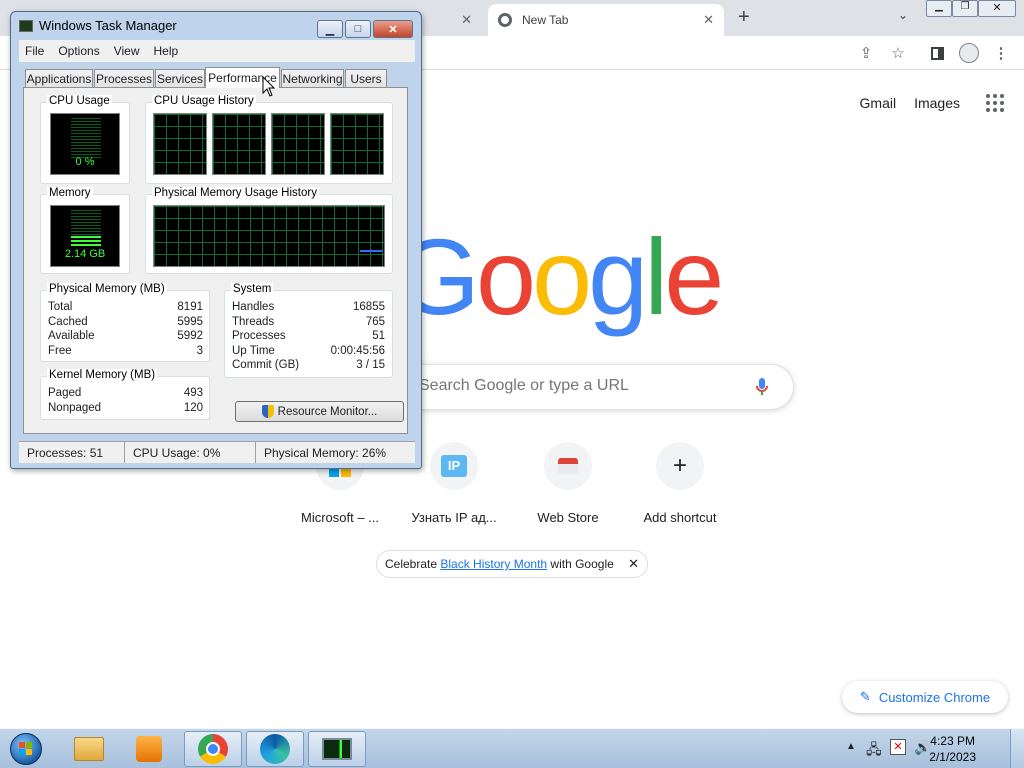 This screenshot has height=768, width=1024. What do you see at coordinates (107, 289) in the screenshot?
I see `physical-memory-title: Physical Memory (MB)` at bounding box center [107, 289].